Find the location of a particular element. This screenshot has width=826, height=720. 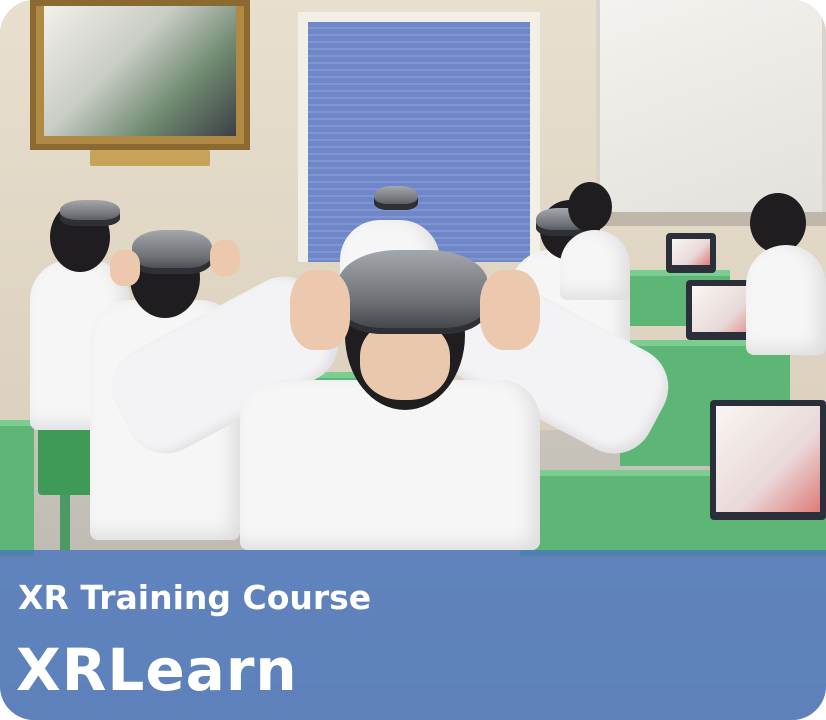

student-shirt is located at coordinates (786, 300).